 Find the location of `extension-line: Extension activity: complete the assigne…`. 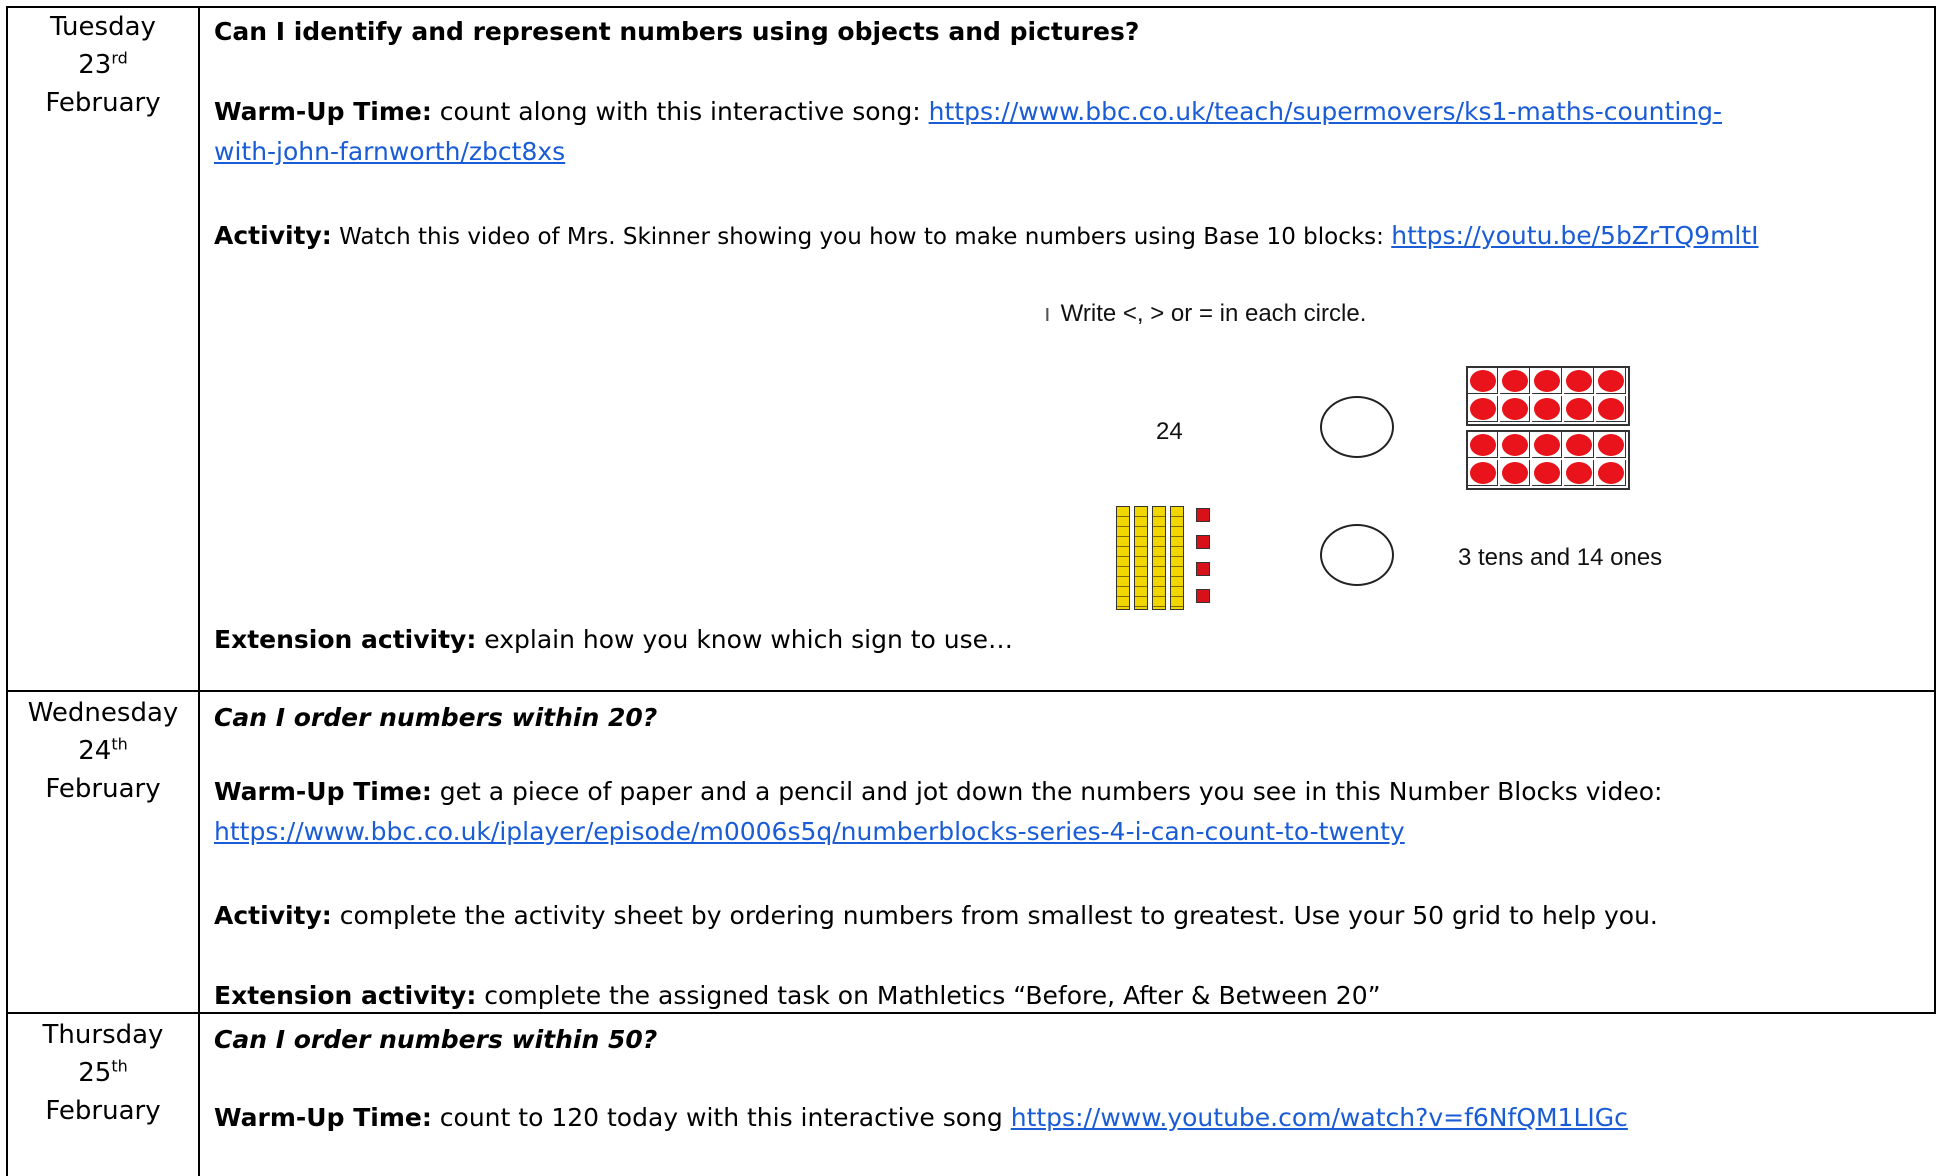

extension-line: Extension activity: complete the assigne… is located at coordinates (797, 996).